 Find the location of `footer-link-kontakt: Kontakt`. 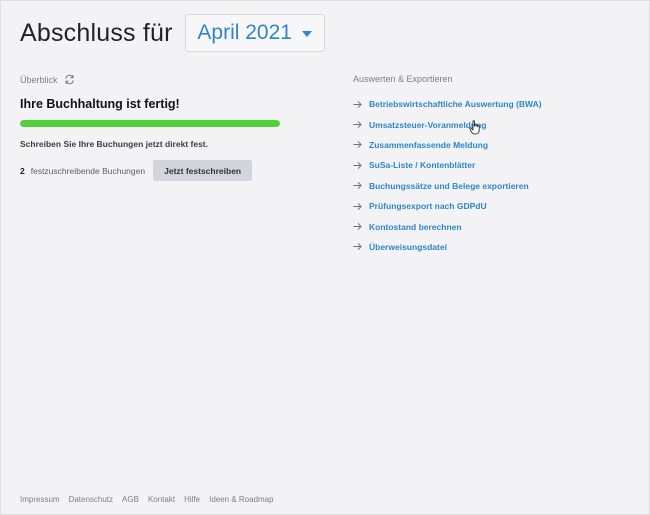

footer-link-kontakt: Kontakt is located at coordinates (161, 499).